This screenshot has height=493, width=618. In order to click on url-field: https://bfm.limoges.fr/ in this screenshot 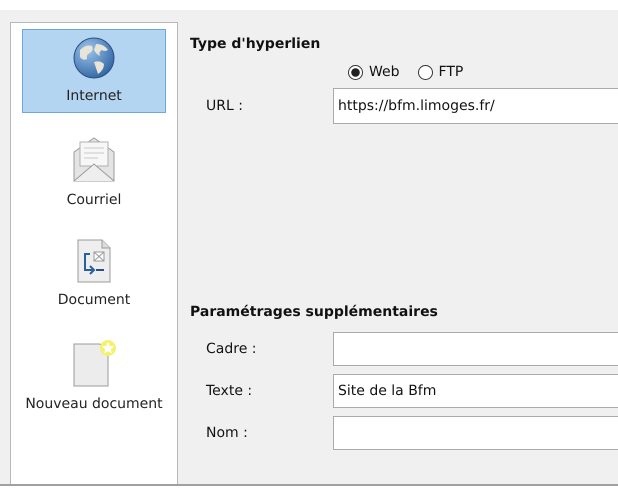, I will do `click(475, 106)`.